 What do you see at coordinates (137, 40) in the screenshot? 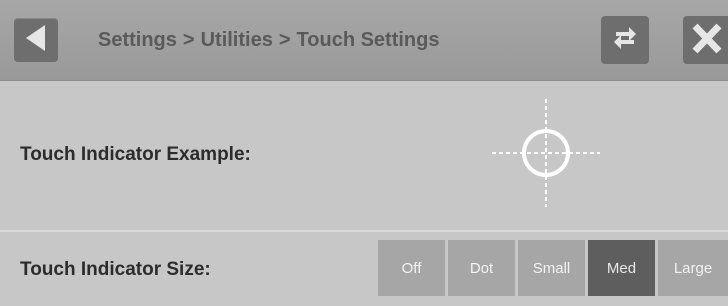
I see `breadcrumb-settings: Settings` at bounding box center [137, 40].